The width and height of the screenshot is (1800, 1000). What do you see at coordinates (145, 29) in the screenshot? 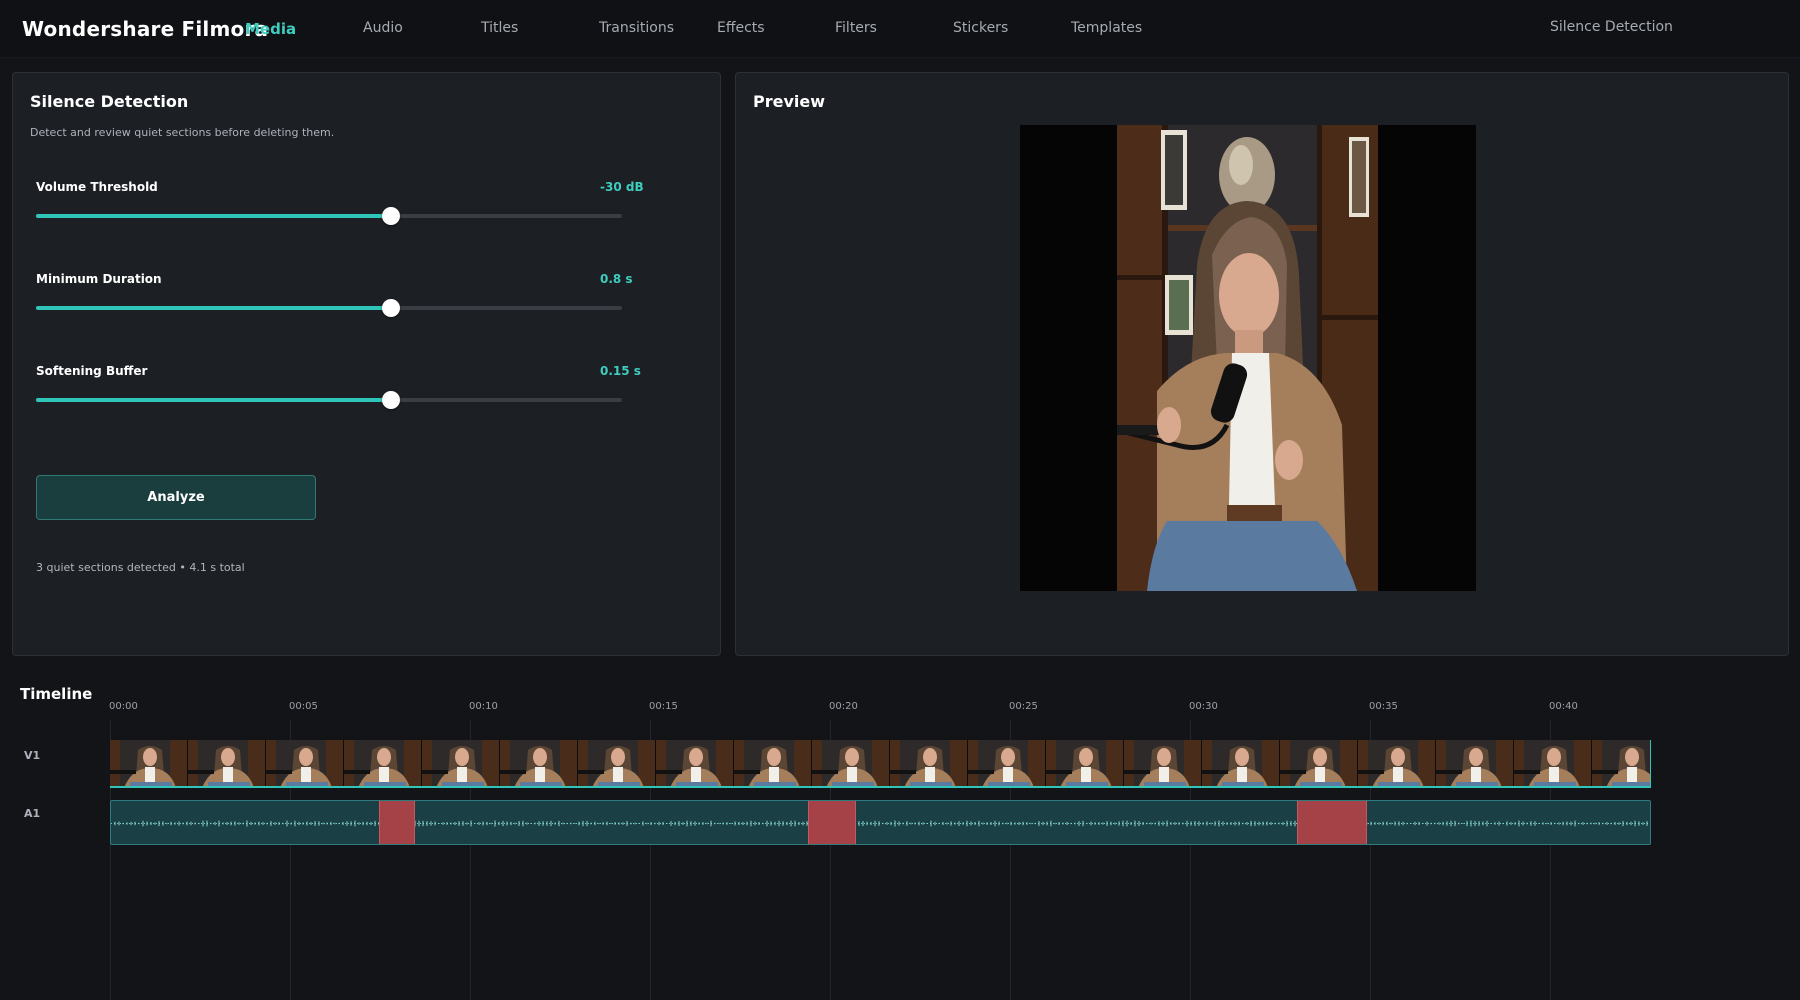
I see `app-title: Wondershare Filmora` at bounding box center [145, 29].